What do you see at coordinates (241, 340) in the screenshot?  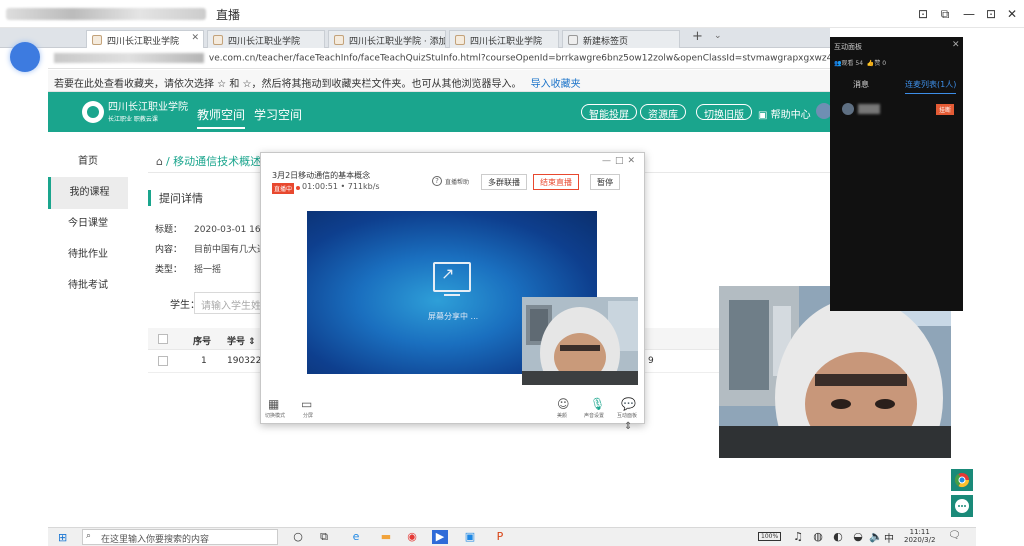 I see `column-header-student-id: 学号 ⇕` at bounding box center [241, 340].